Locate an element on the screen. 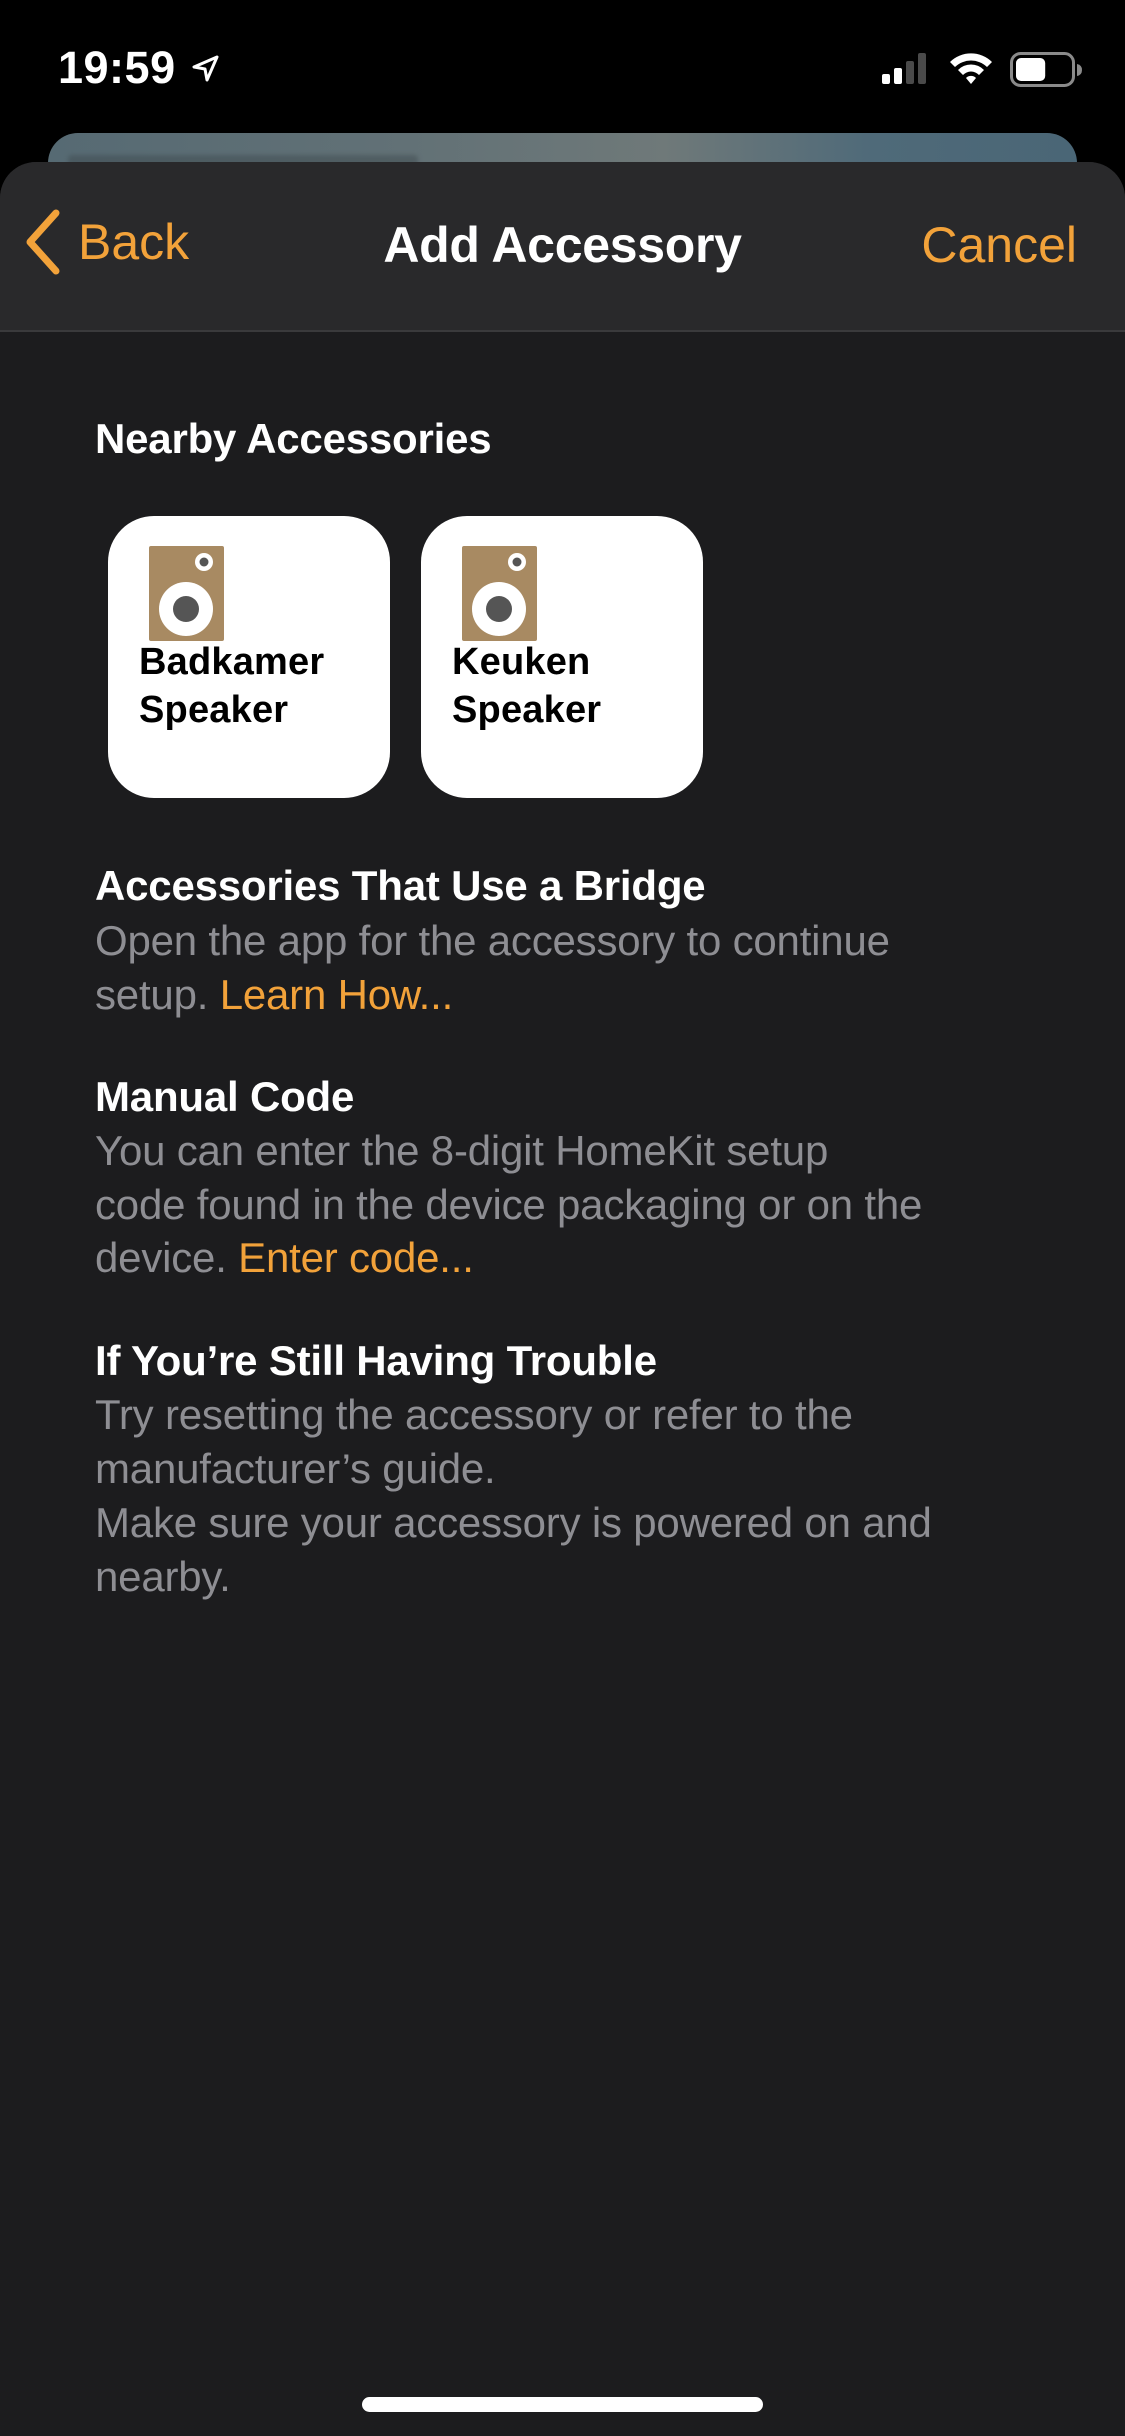 Image resolution: width=1125 pixels, height=2436 pixels. accessory-name-line: Badkamer is located at coordinates (232, 662).